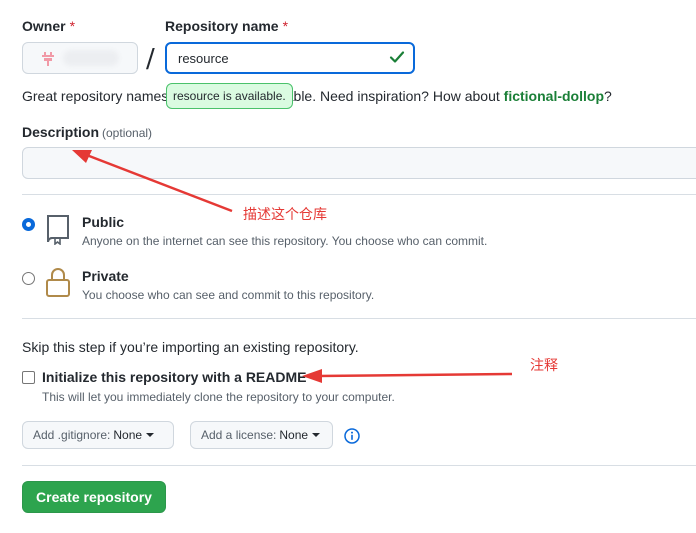 This screenshot has height=533, width=696. What do you see at coordinates (397, 57) in the screenshot?
I see `check-icon` at bounding box center [397, 57].